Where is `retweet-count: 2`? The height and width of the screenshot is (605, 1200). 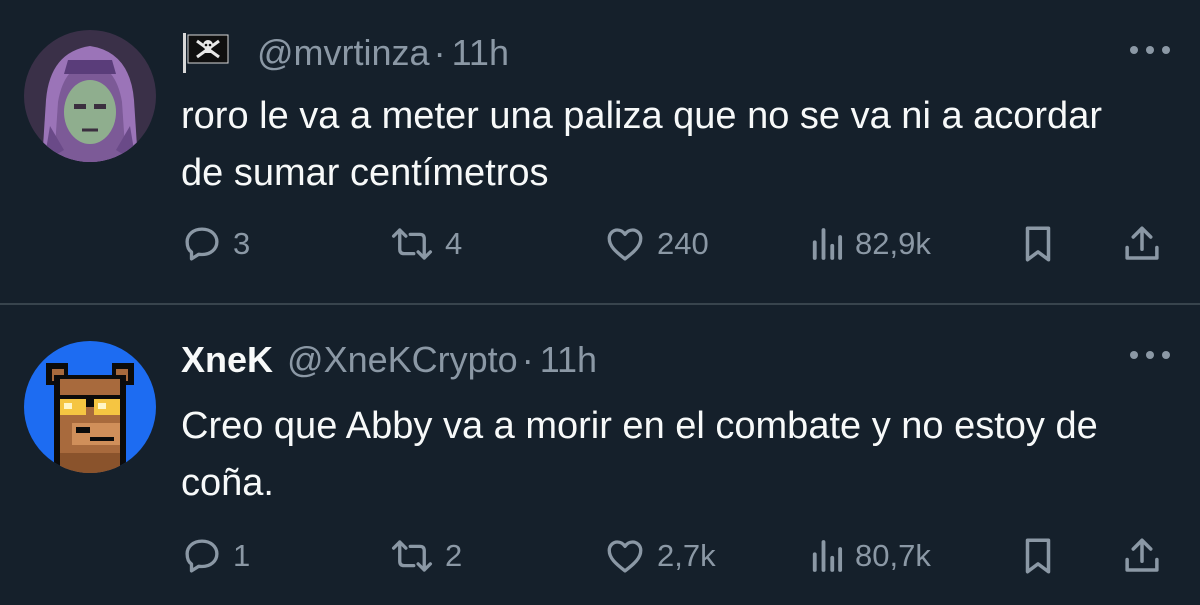
retweet-count: 2 is located at coordinates (454, 555).